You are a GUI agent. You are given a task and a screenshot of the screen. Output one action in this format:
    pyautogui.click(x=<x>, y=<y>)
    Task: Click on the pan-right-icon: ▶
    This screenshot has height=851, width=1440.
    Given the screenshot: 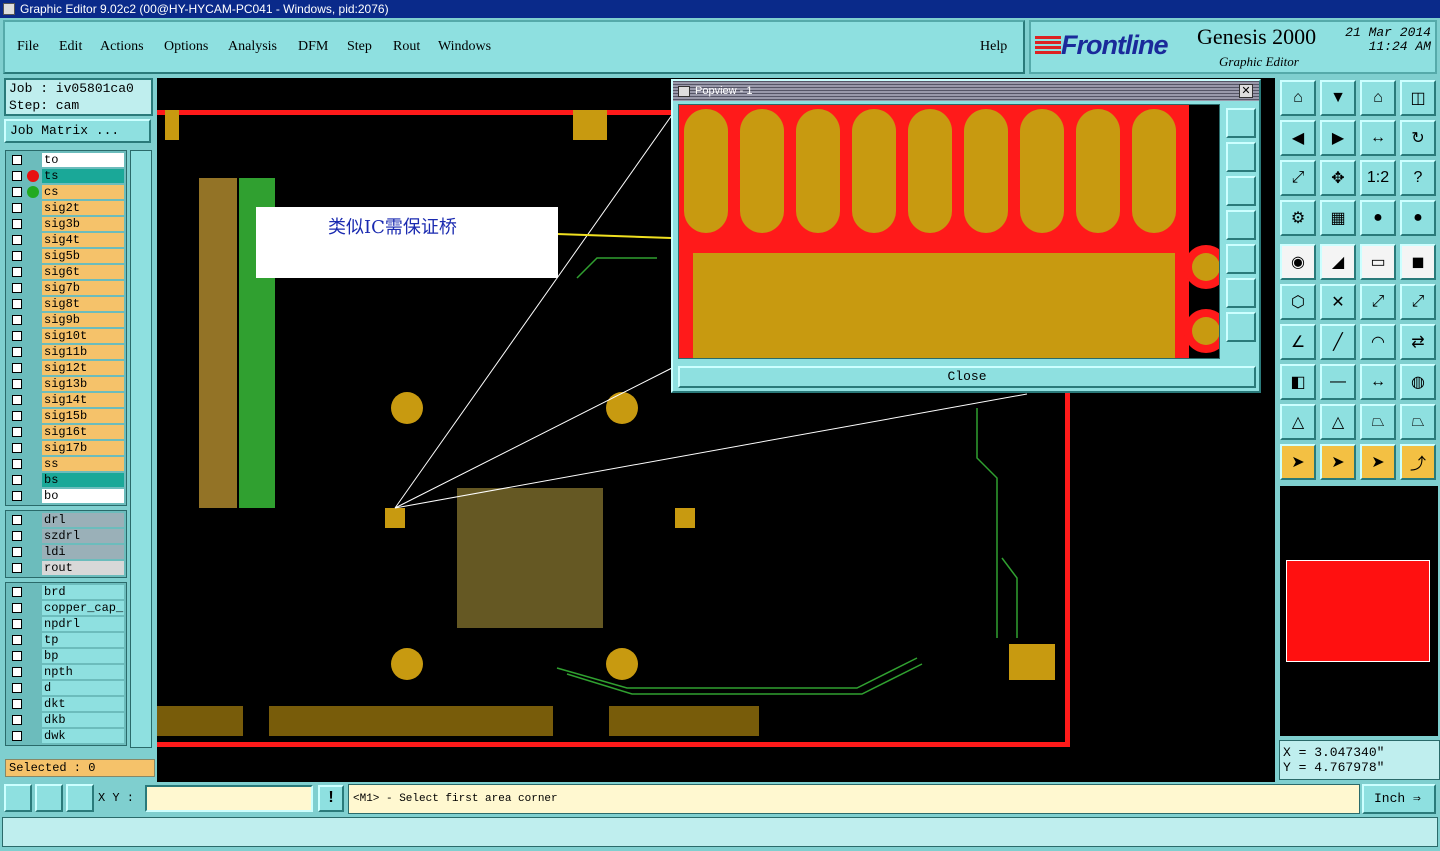 What is the action you would take?
    pyautogui.click(x=1338, y=138)
    